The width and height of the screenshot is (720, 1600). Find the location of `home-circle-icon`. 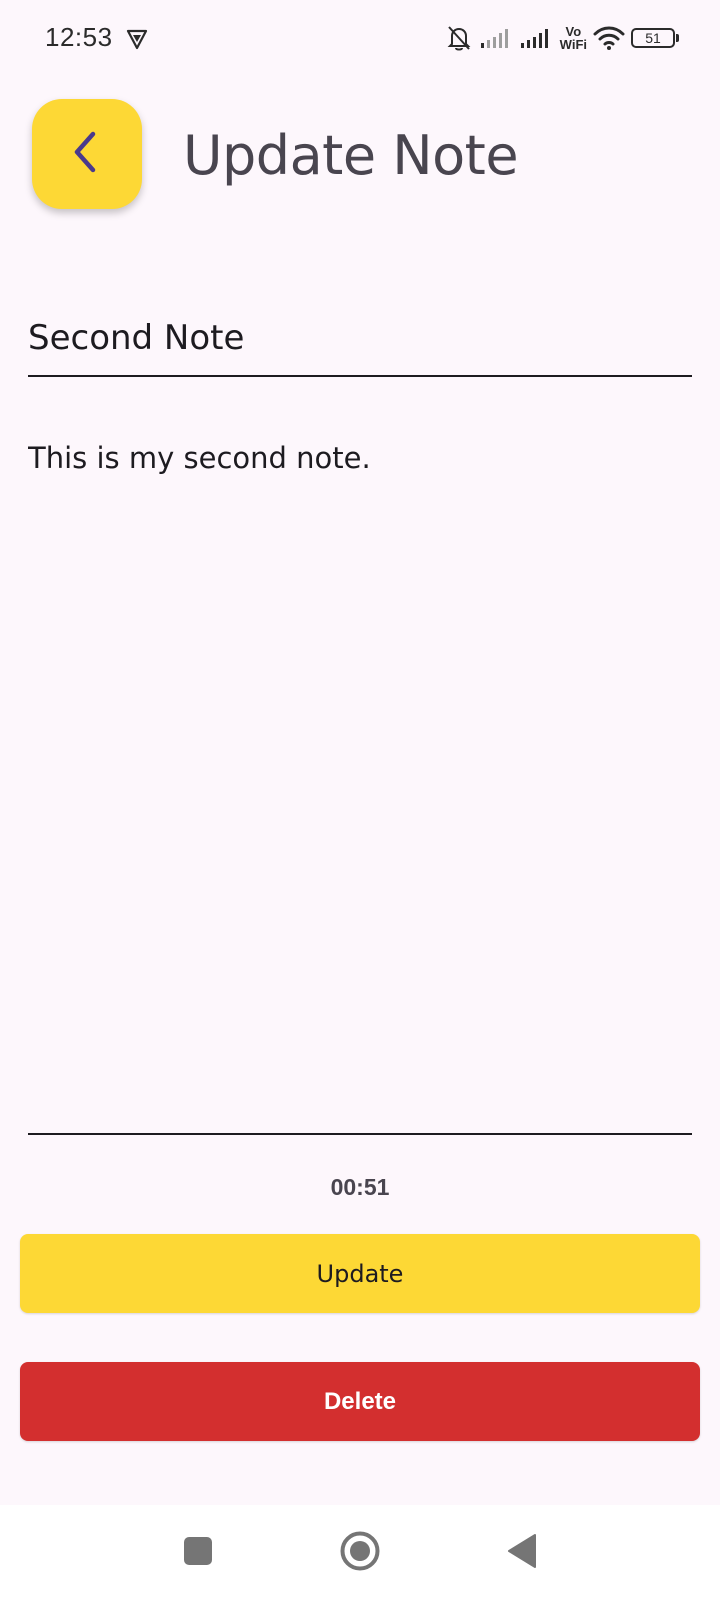

home-circle-icon is located at coordinates (360, 1553).